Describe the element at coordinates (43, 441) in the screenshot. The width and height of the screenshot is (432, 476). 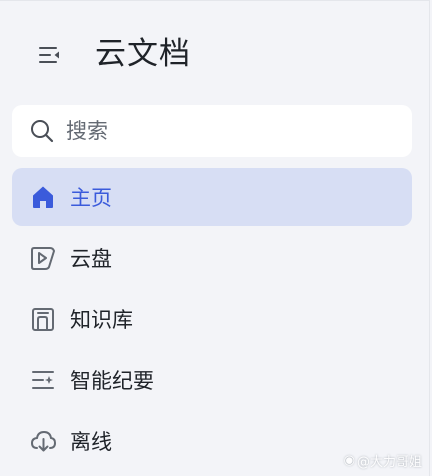
I see `offline-download-icon` at that location.